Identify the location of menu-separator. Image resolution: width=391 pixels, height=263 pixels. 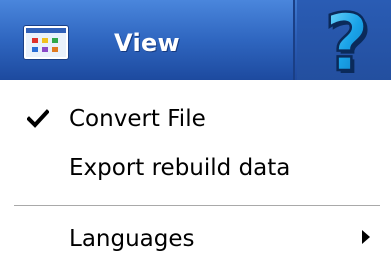
(197, 206).